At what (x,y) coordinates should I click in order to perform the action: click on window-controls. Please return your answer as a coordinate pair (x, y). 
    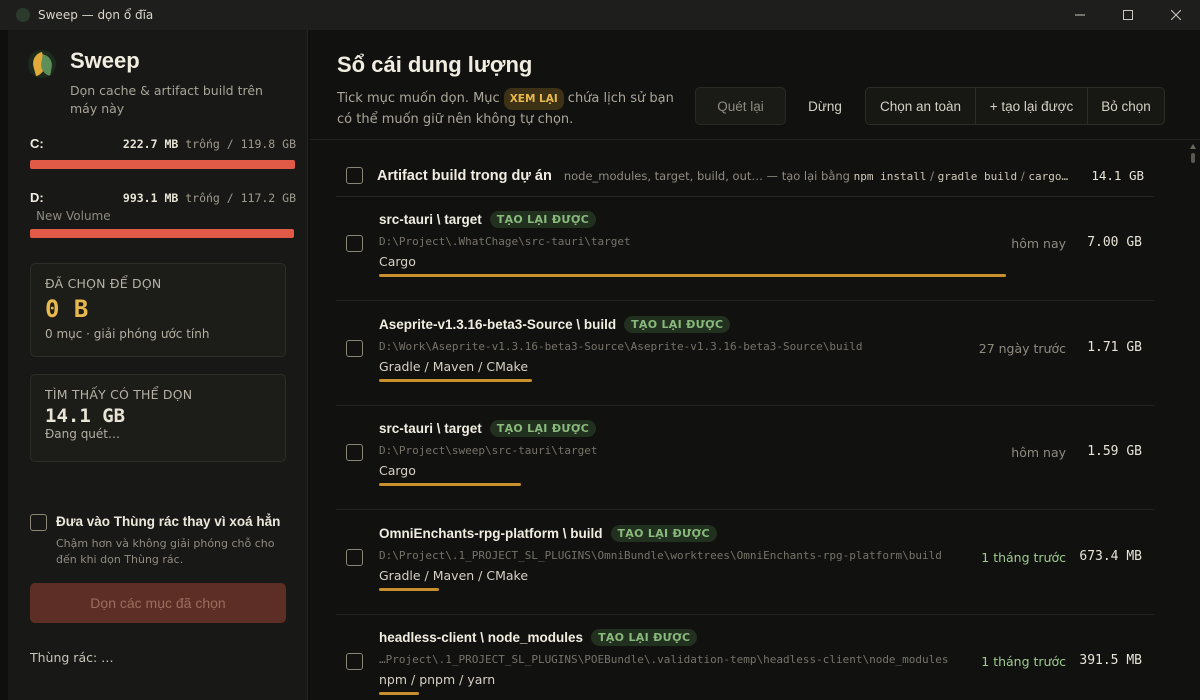
    Looking at the image, I should click on (1128, 15).